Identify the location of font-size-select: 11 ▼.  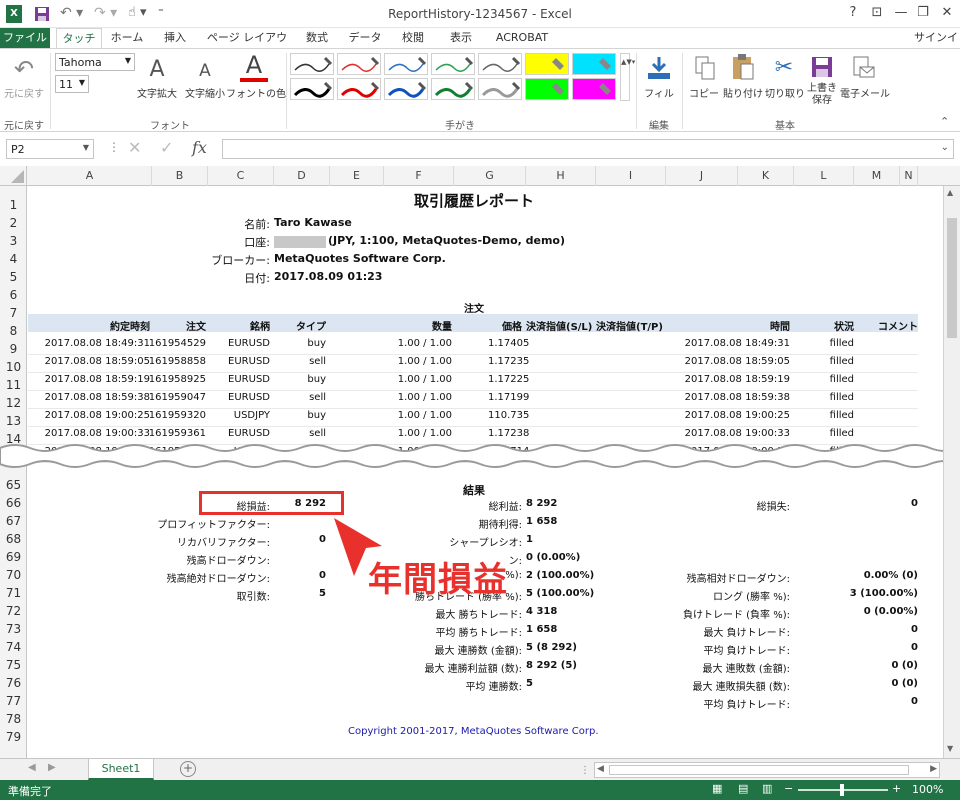
(72, 84).